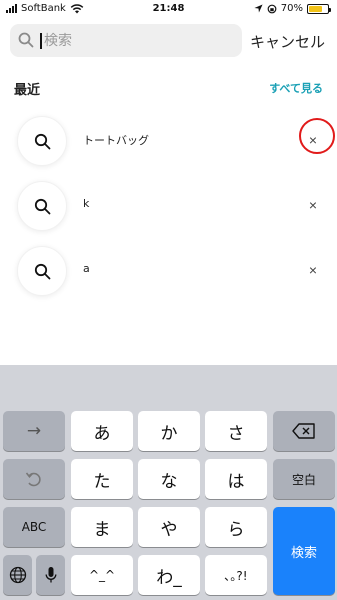 This screenshot has height=600, width=337. What do you see at coordinates (304, 479) in the screenshot?
I see `space-key: 空白` at bounding box center [304, 479].